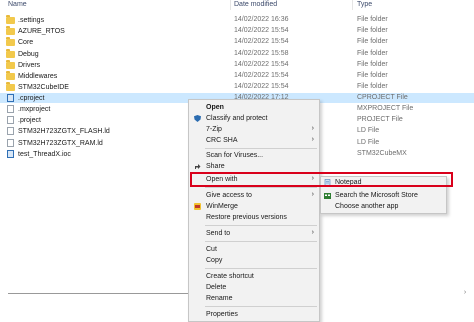 The image size is (474, 322). I want to click on stm32cubemx-file-icon, so click(10, 154).